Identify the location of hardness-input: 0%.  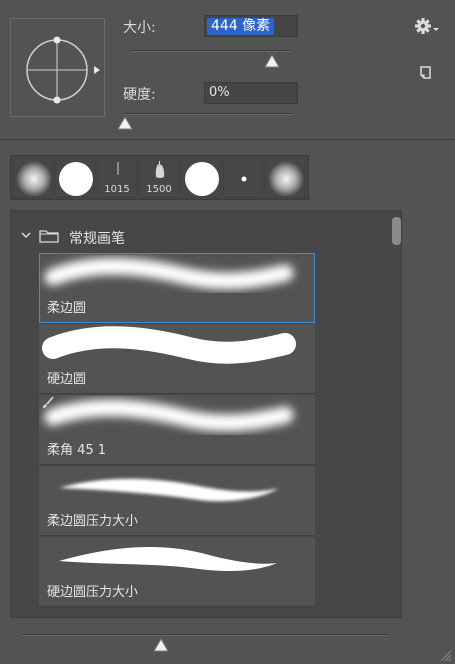
(251, 93).